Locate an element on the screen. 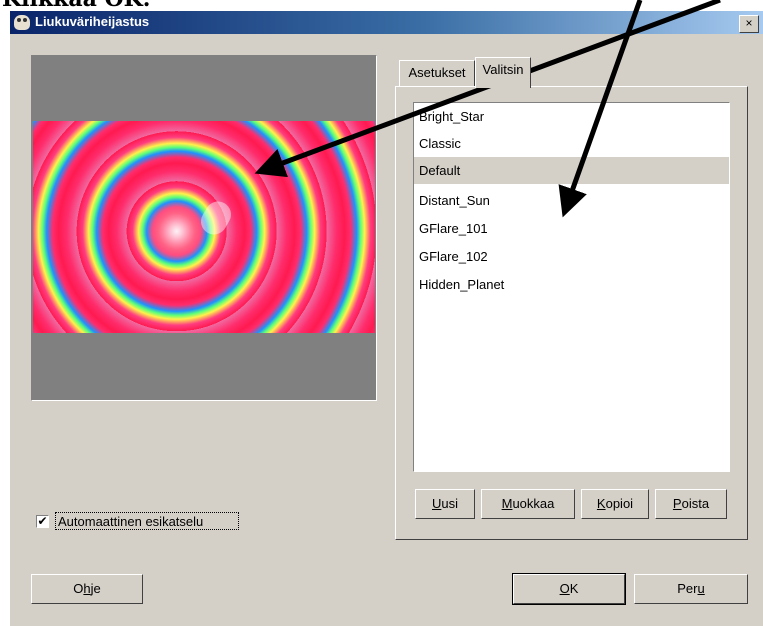 The image size is (763, 626). auto-preview-checkbox: ✔ is located at coordinates (42, 521).